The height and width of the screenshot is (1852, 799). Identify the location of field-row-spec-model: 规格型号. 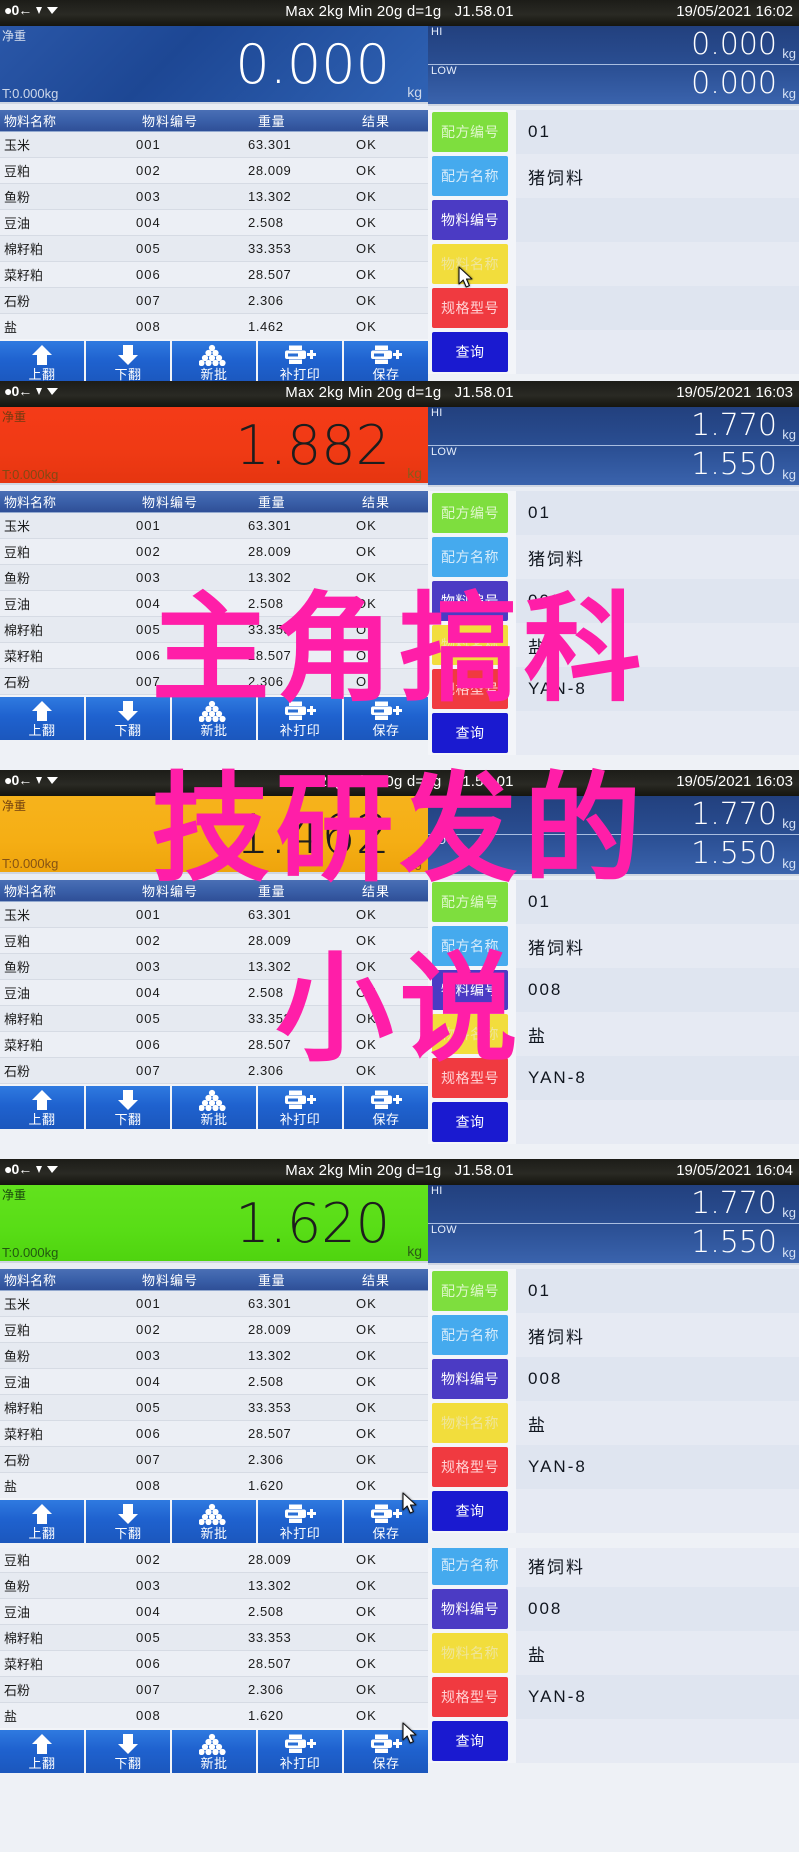
(613, 308).